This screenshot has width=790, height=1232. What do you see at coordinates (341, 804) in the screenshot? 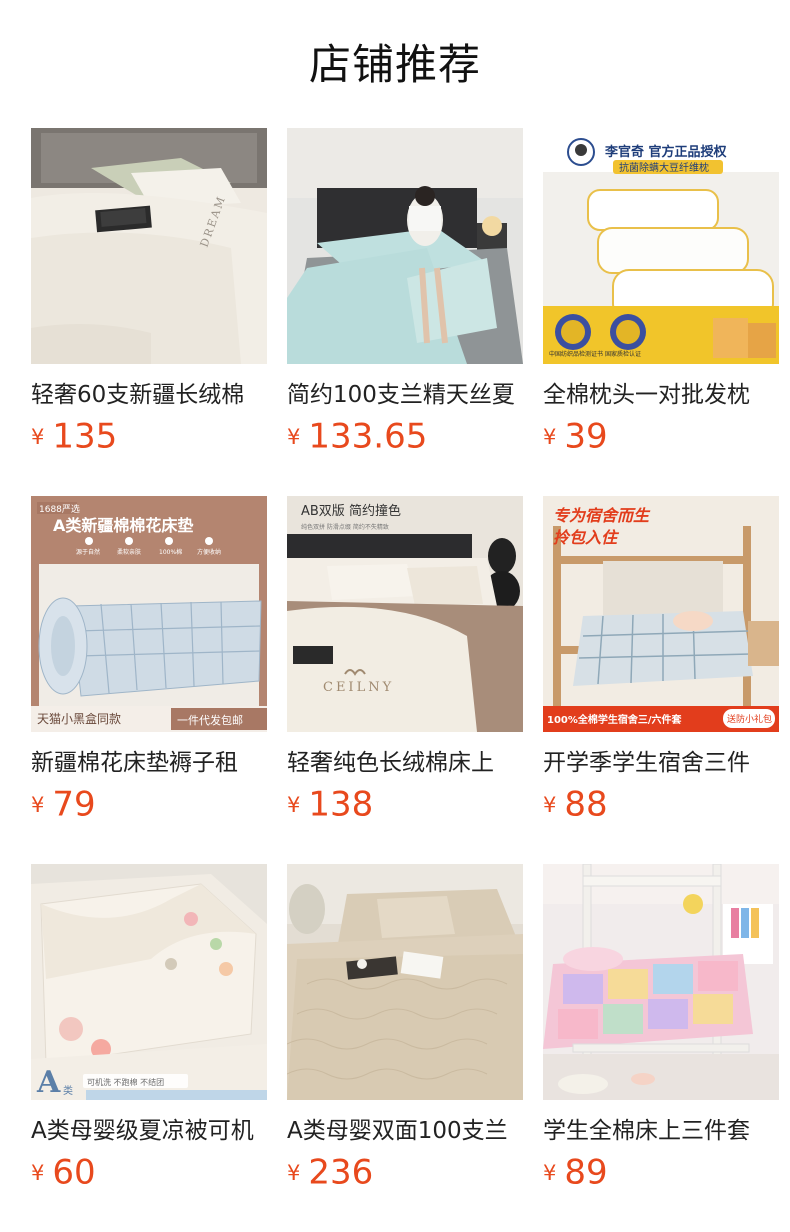
I see `price-amount: 138` at bounding box center [341, 804].